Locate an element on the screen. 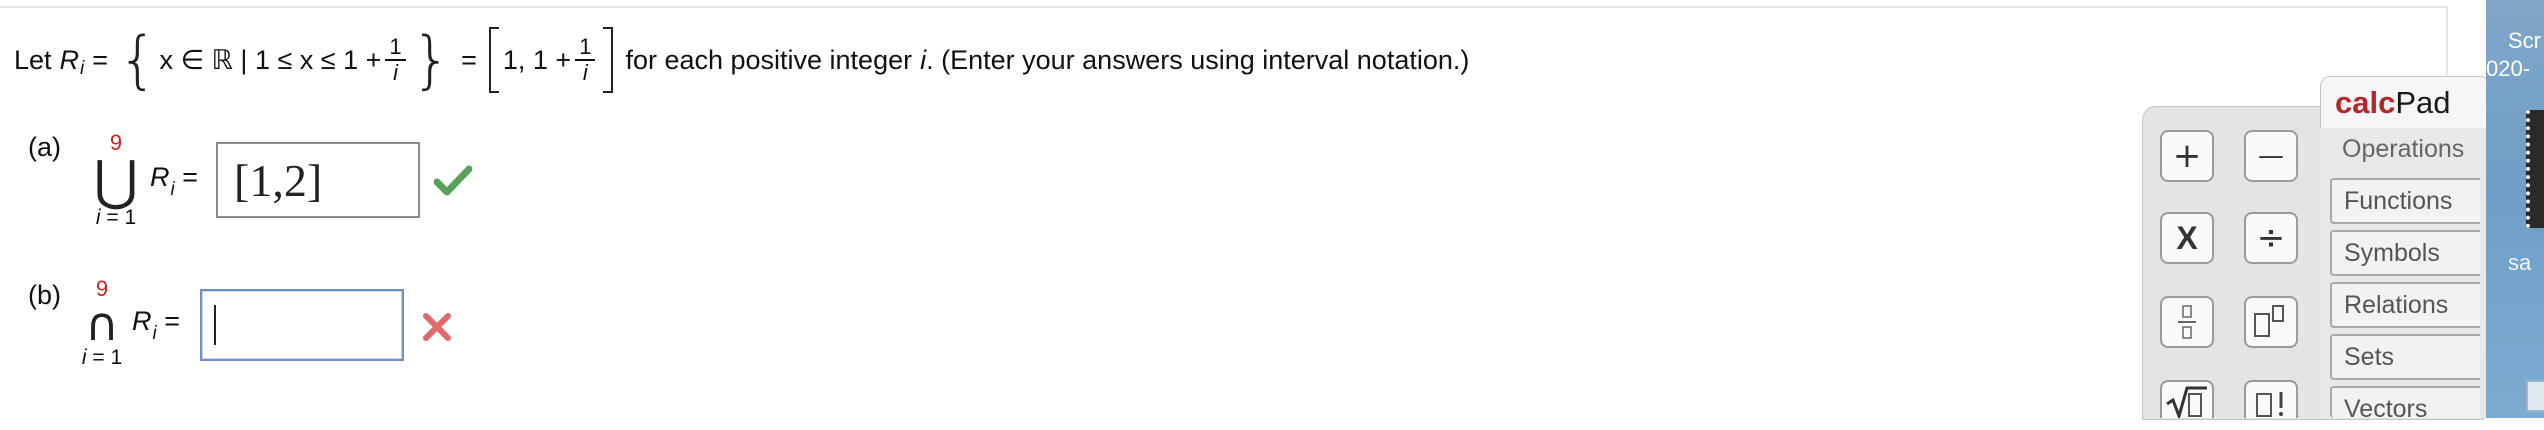 Image resolution: width=2544 pixels, height=430 pixels. part-a-label: (a) is located at coordinates (44, 147).